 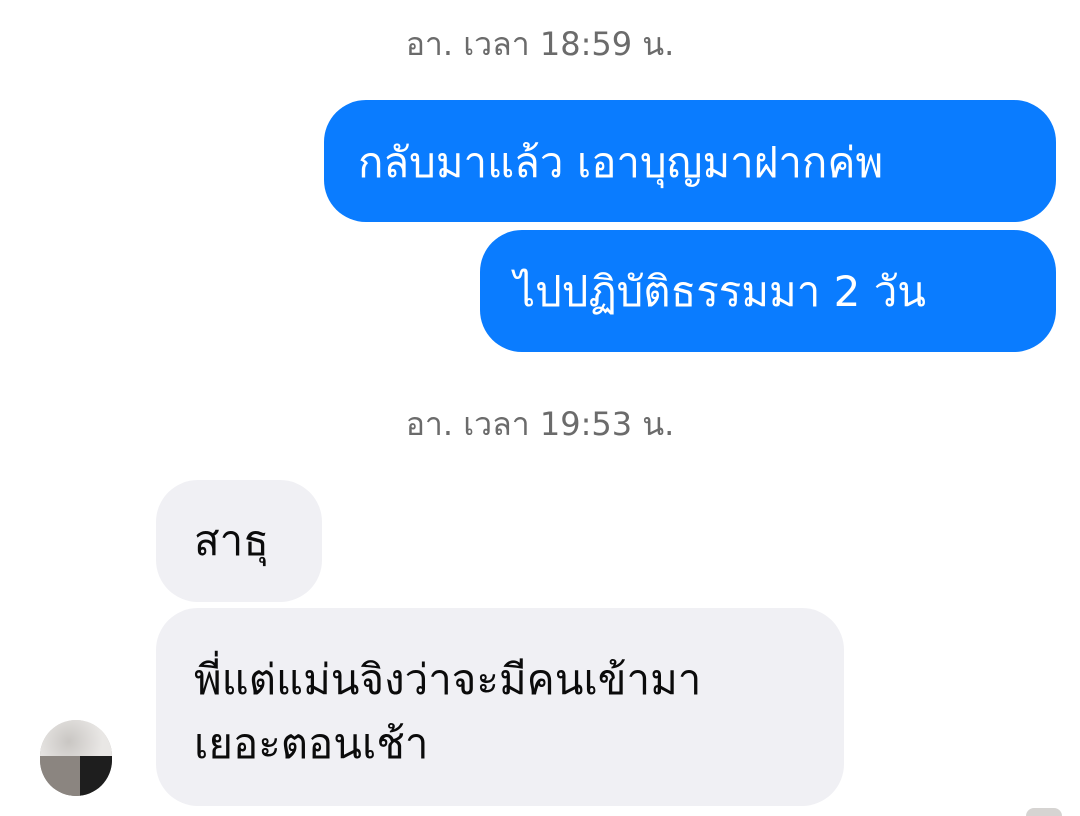 What do you see at coordinates (239, 541) in the screenshot?
I see `received-message-bubble: สาธุ` at bounding box center [239, 541].